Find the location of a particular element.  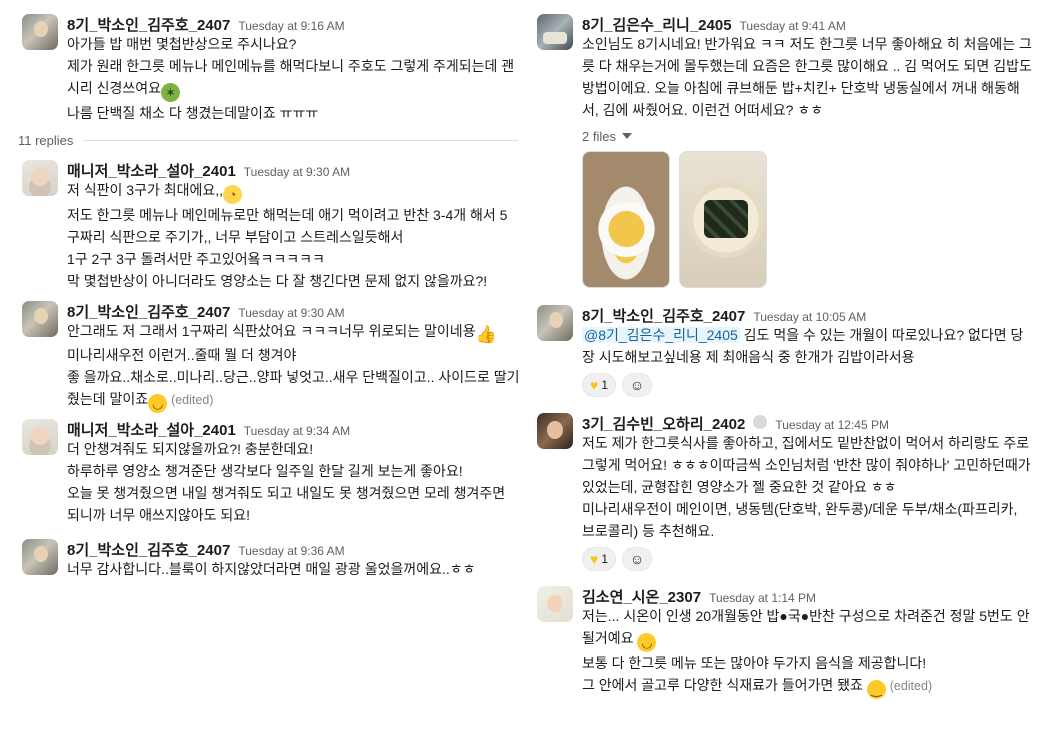

timestamp: Tuesday at 9:34 AM is located at coordinates (297, 431).